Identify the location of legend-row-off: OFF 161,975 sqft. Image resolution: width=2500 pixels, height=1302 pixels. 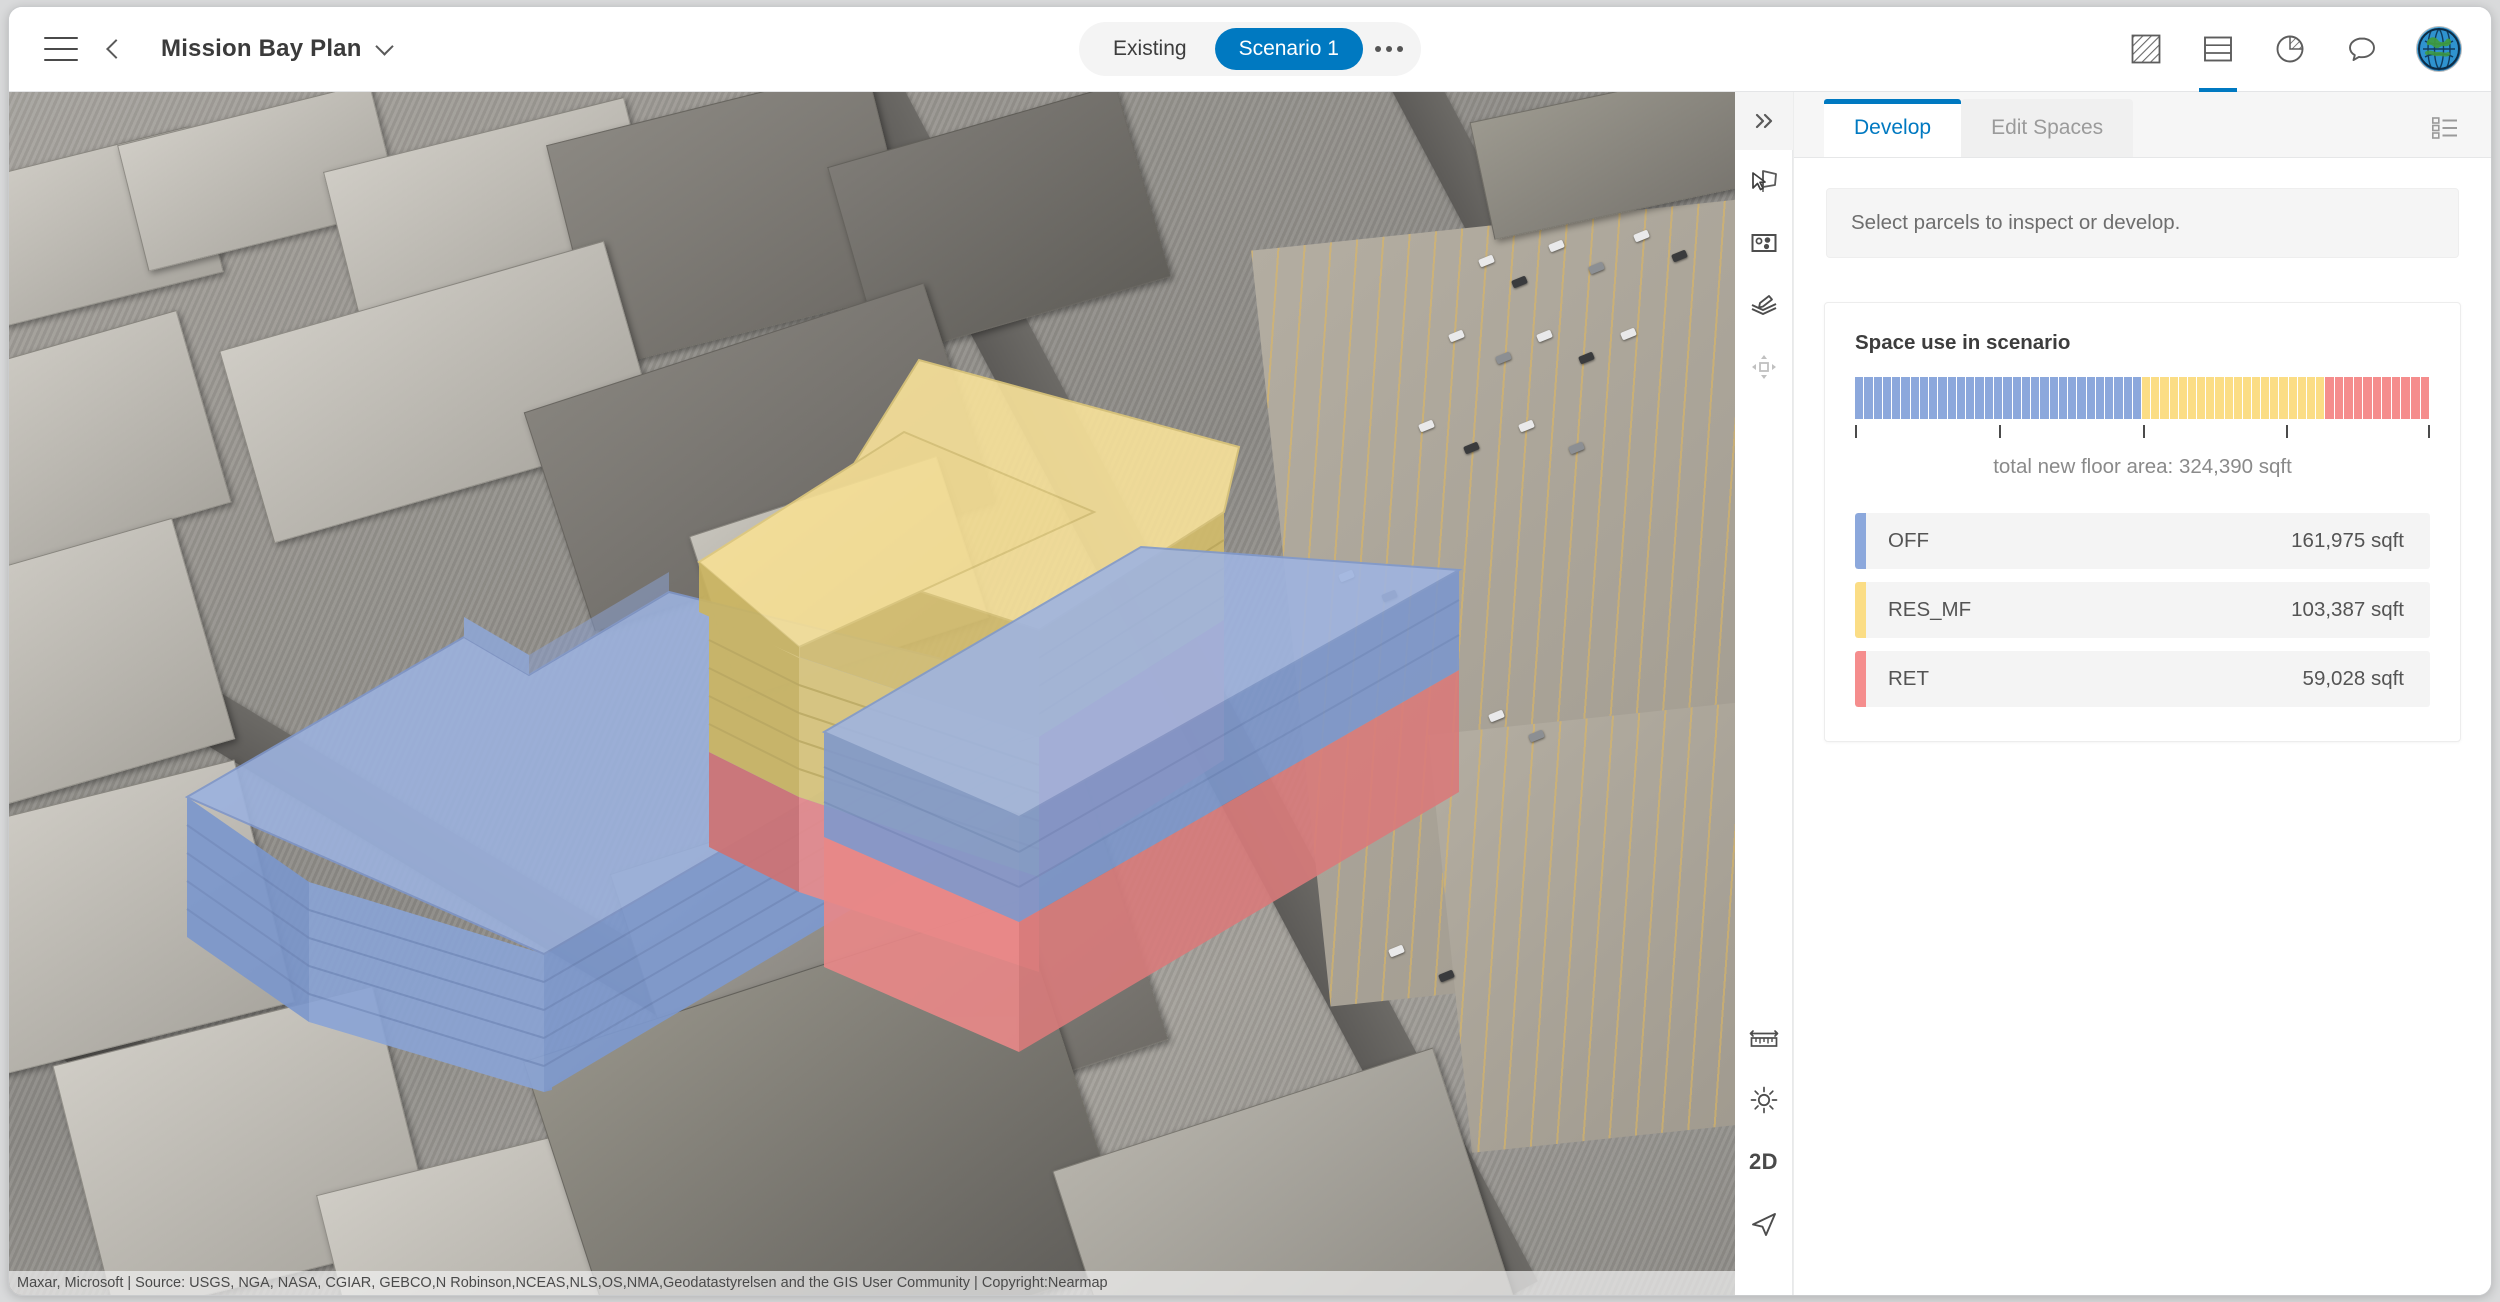
(2142, 541).